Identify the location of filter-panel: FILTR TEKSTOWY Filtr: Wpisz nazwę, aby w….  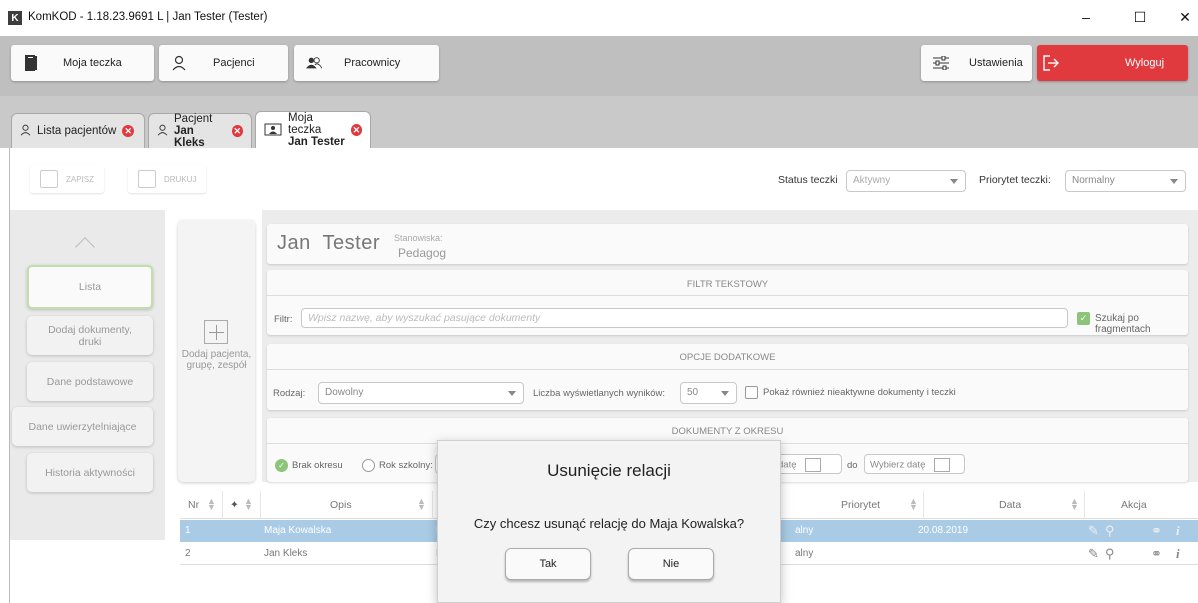
(727, 302).